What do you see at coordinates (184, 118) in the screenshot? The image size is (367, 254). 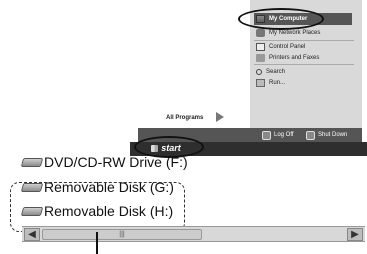 I see `all-programs-label: All Programs` at bounding box center [184, 118].